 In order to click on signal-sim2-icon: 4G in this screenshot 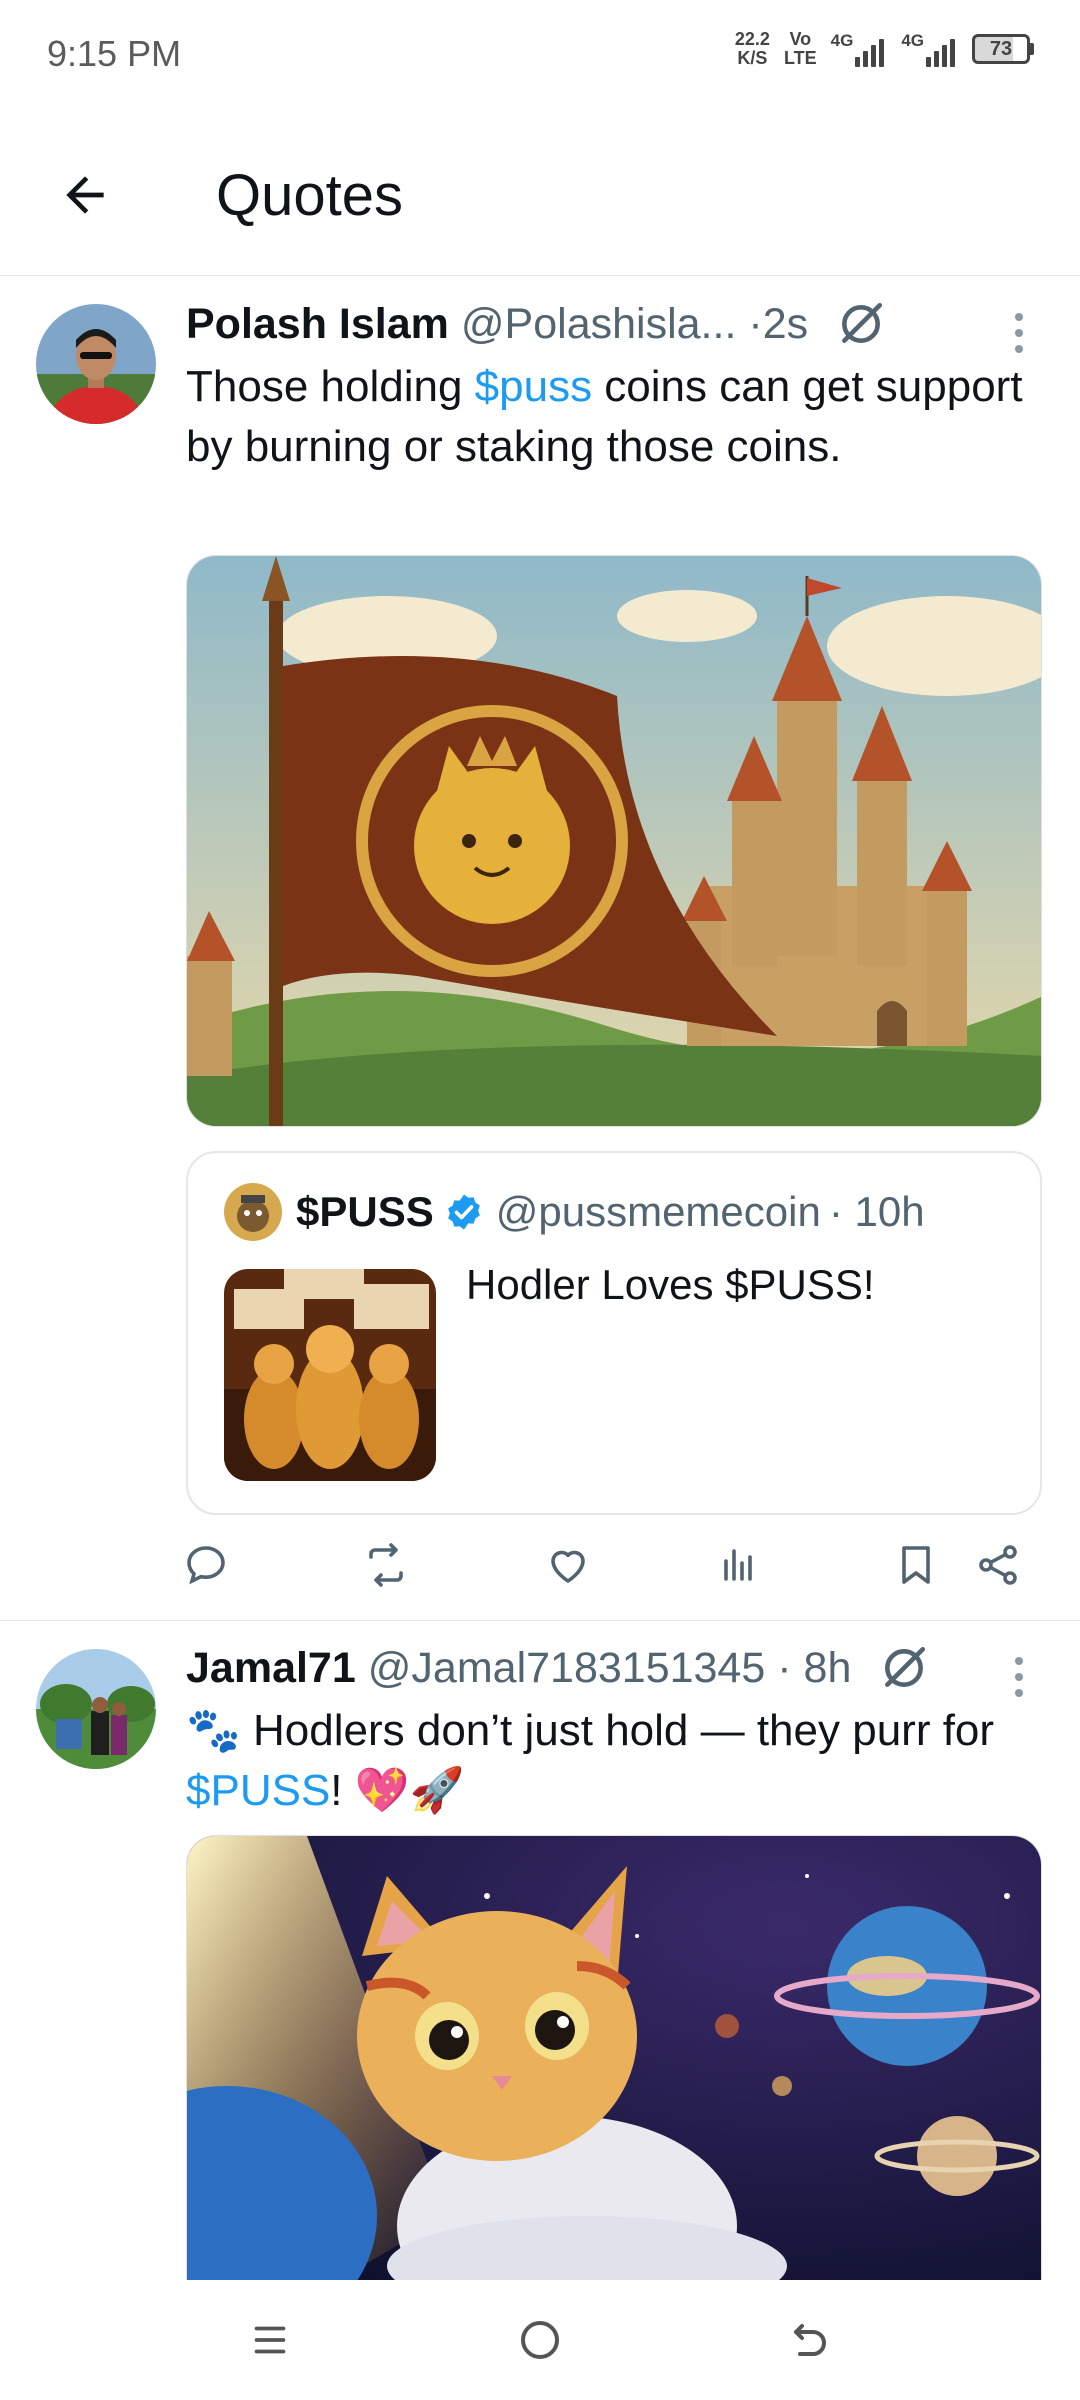, I will do `click(929, 49)`.